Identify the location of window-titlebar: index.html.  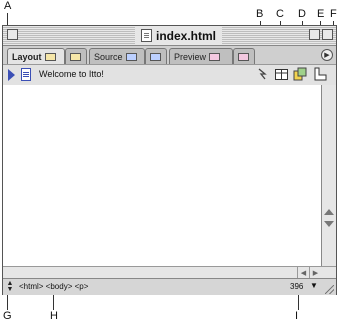
(169, 36).